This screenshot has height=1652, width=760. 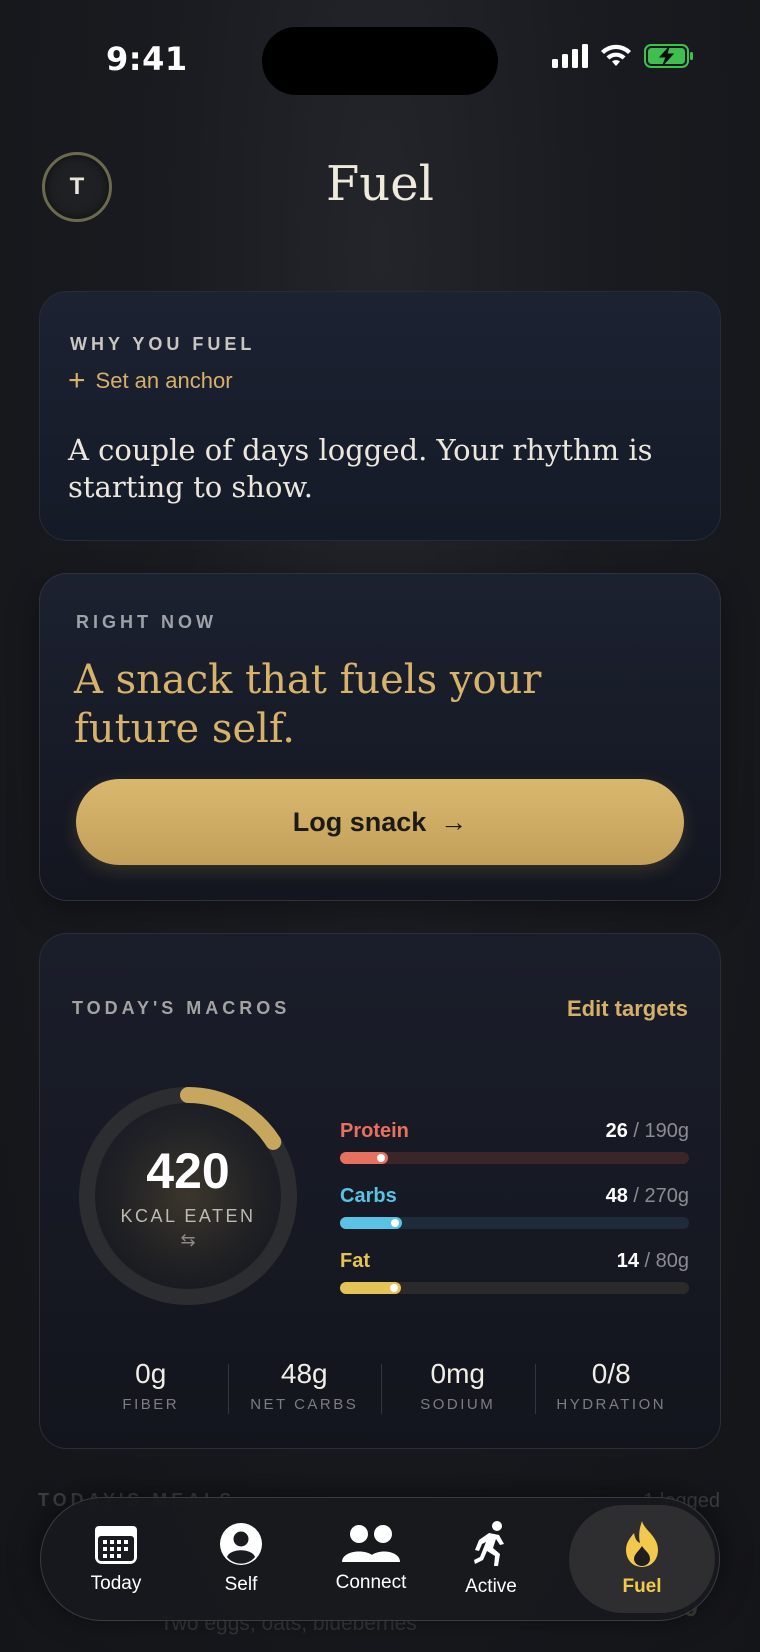 What do you see at coordinates (188, 1240) in the screenshot?
I see `swap-icon: ⇆` at bounding box center [188, 1240].